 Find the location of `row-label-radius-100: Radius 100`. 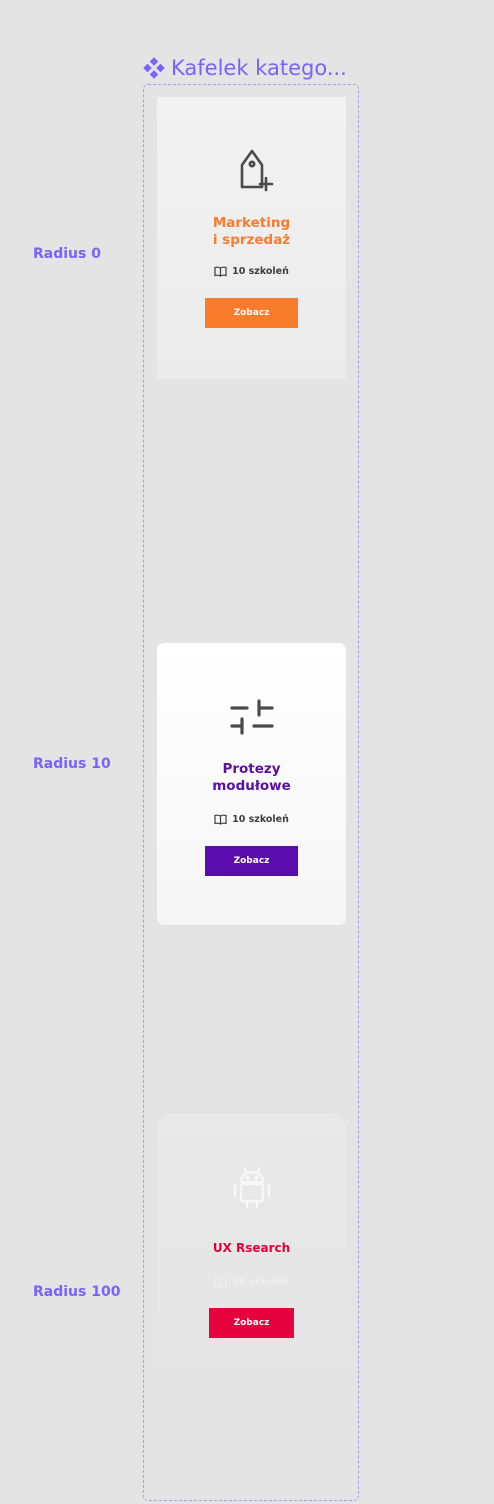

row-label-radius-100: Radius 100 is located at coordinates (77, 1292).